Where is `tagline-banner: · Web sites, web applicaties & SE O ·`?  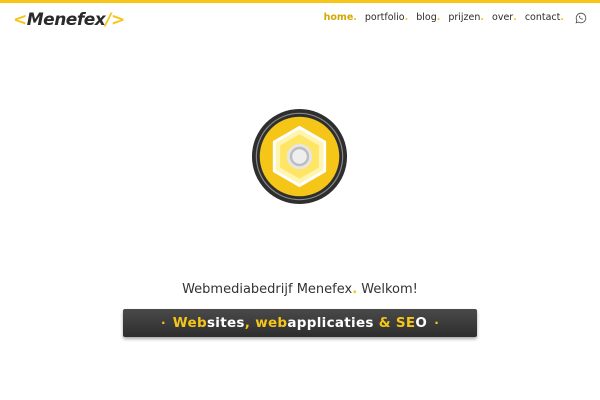
tagline-banner: · Web sites, web applicaties & SE O · is located at coordinates (300, 323).